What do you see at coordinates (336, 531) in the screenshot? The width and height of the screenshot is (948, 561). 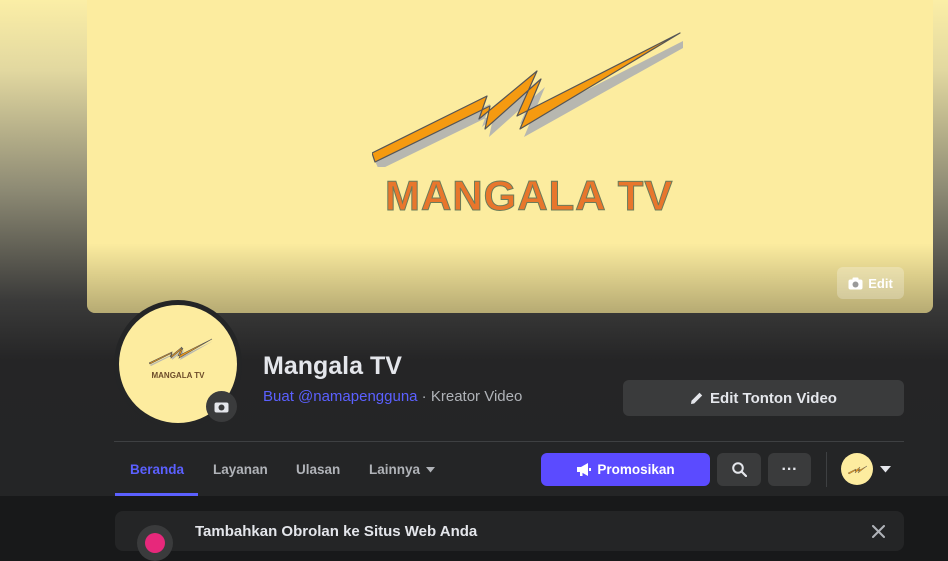 I see `chat-plugin-title: Tambahkan Obrolan ke Situs Web Anda` at bounding box center [336, 531].